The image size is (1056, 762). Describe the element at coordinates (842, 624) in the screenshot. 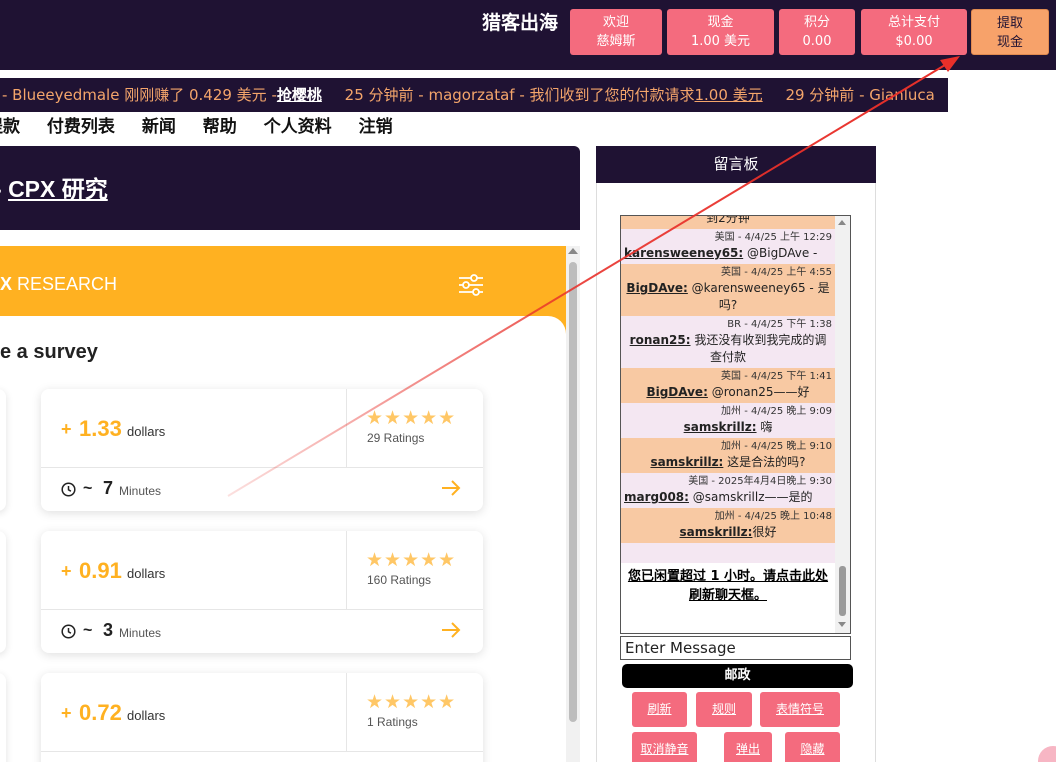

I see `scroll-down-icon` at that location.